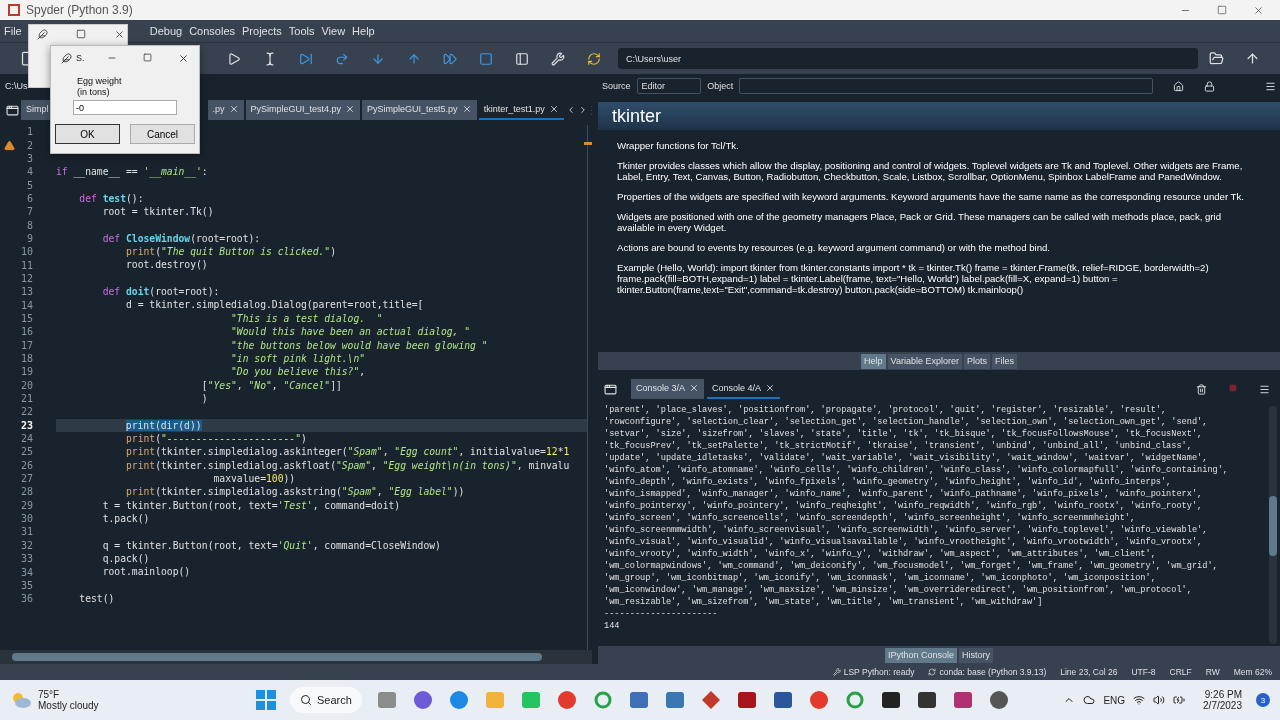 Image resolution: width=1280 pixels, height=720 pixels. Describe the element at coordinates (522, 58) in the screenshot. I see `pane-icon` at that location.